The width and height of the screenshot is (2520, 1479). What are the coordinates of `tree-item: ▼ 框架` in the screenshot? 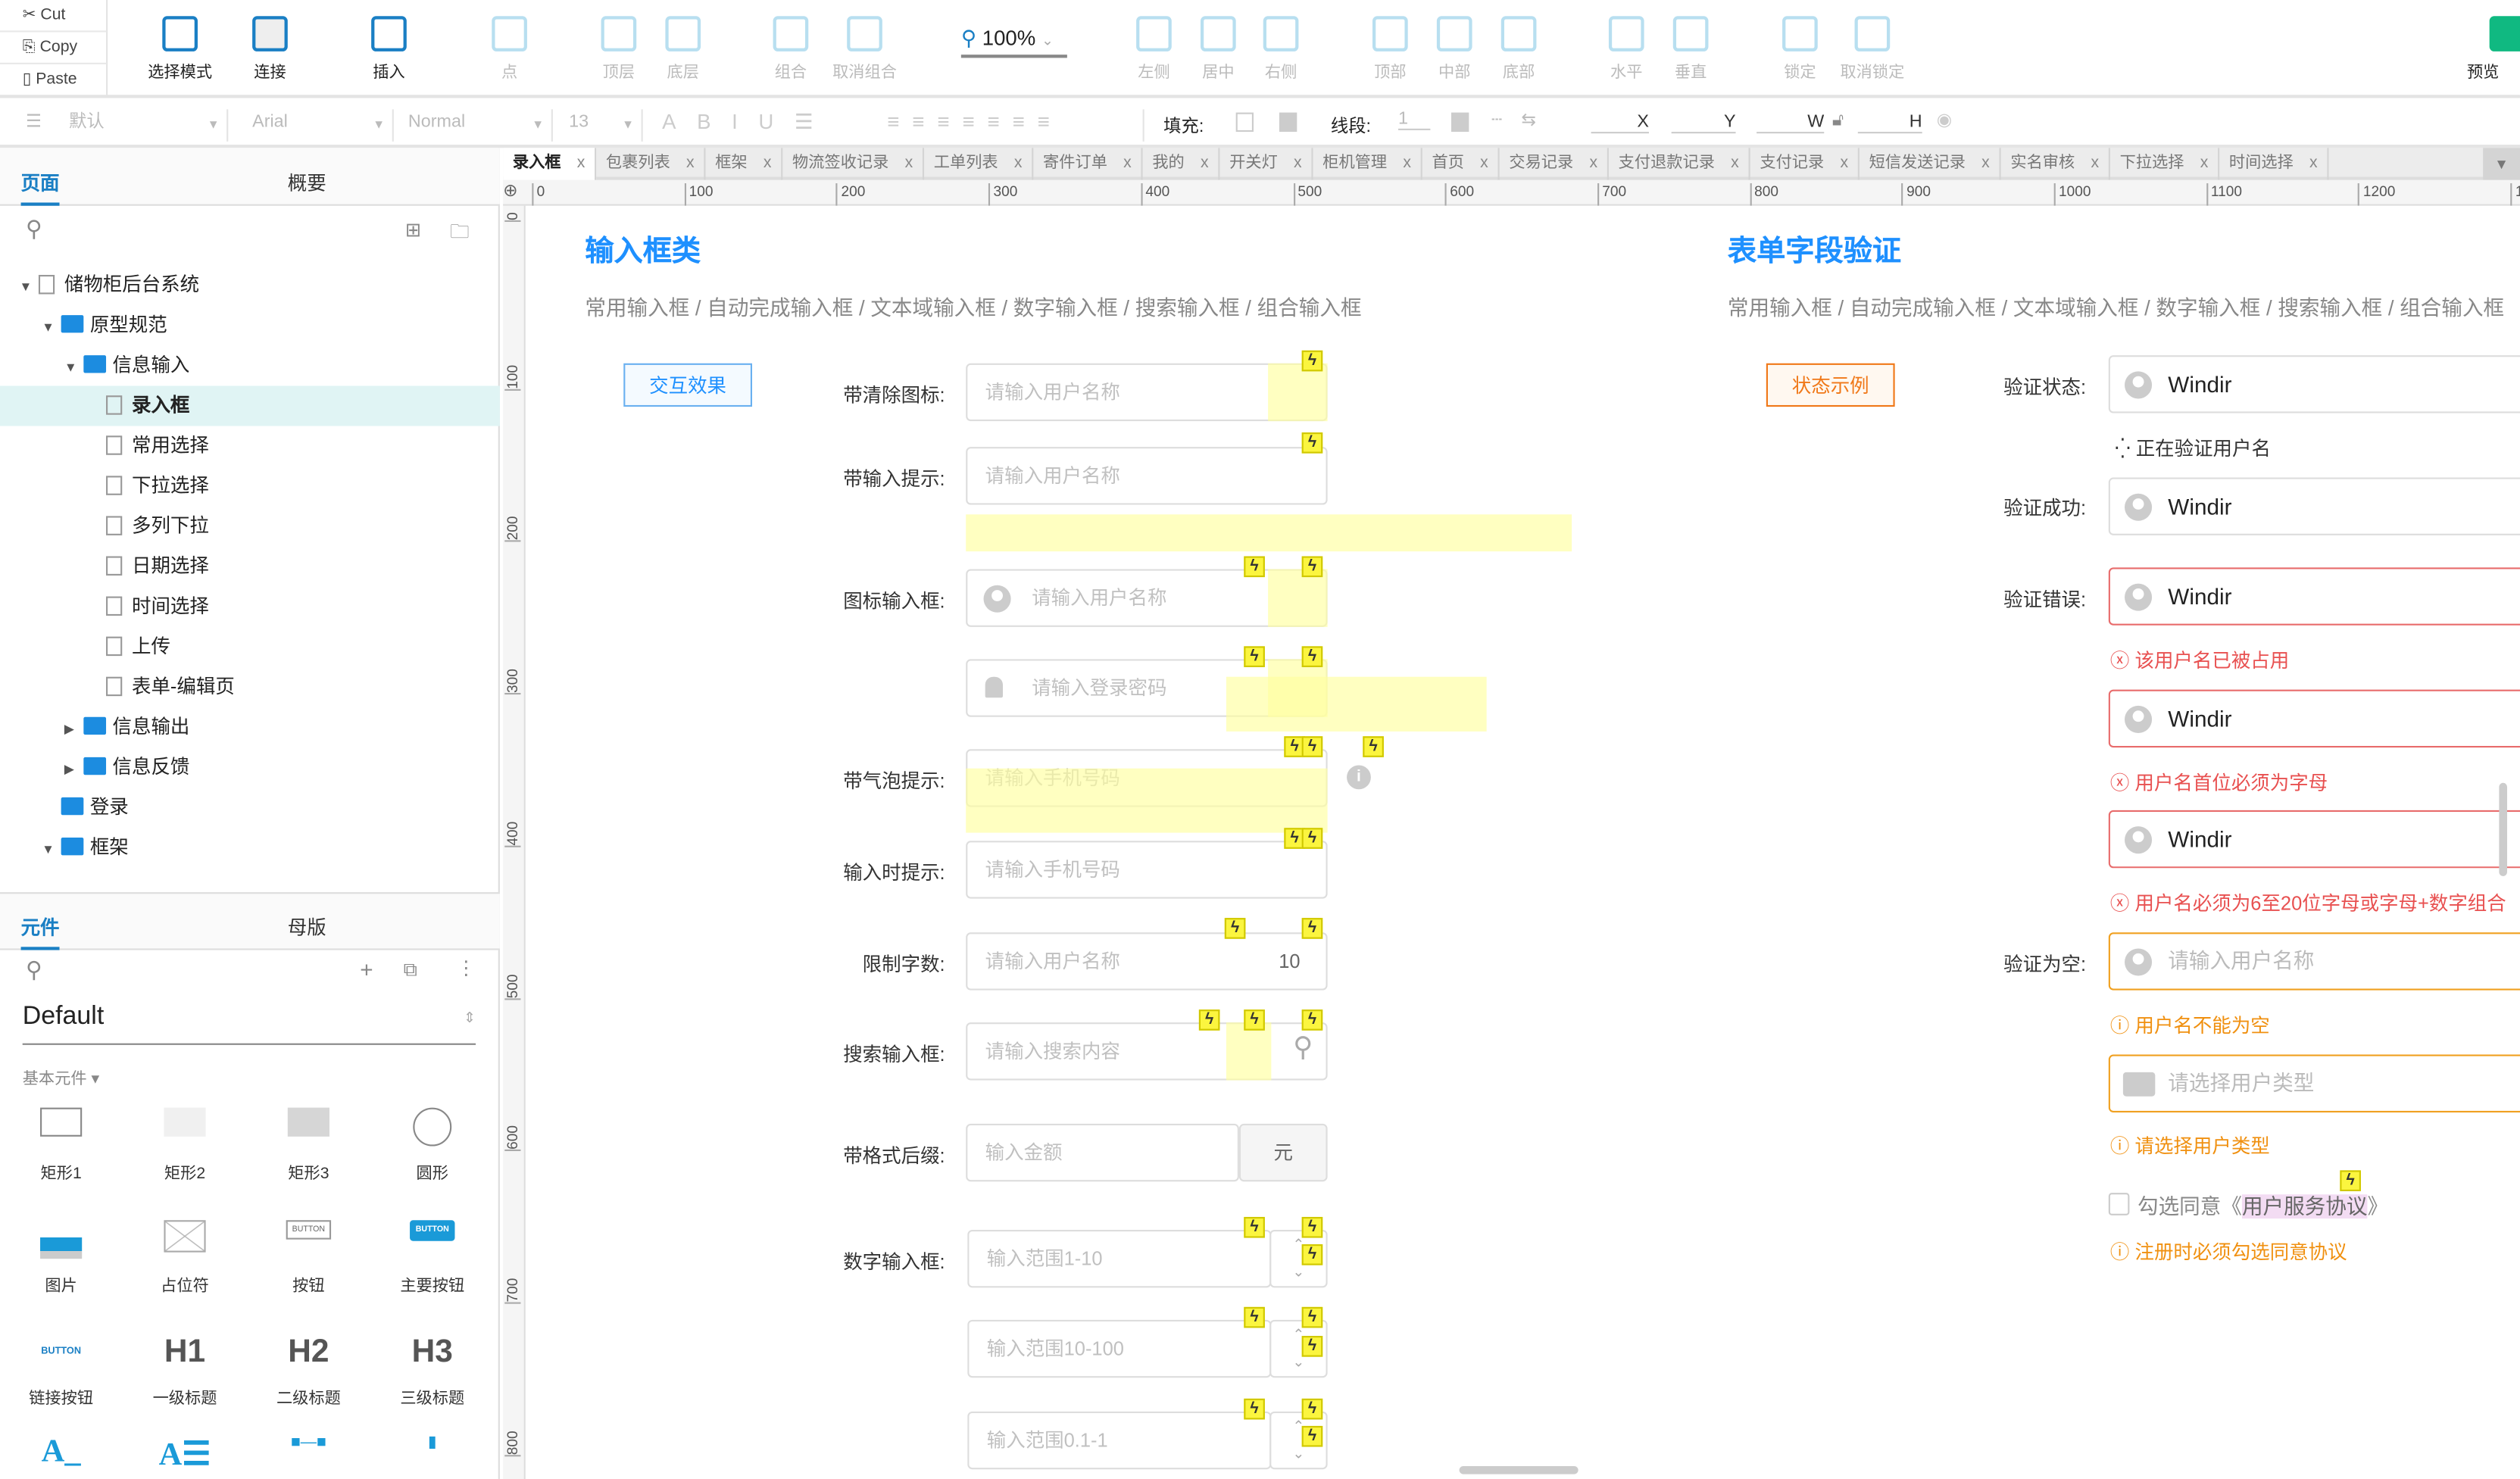 It's located at (250, 848).